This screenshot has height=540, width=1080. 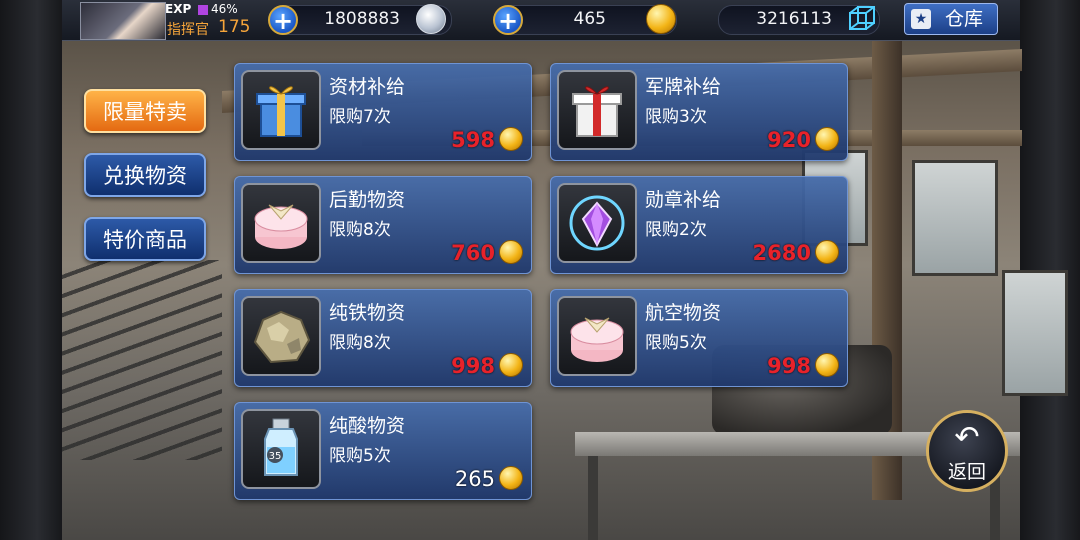 What do you see at coordinates (224, 9) in the screenshot?
I see `exp-percent: 46%` at bounding box center [224, 9].